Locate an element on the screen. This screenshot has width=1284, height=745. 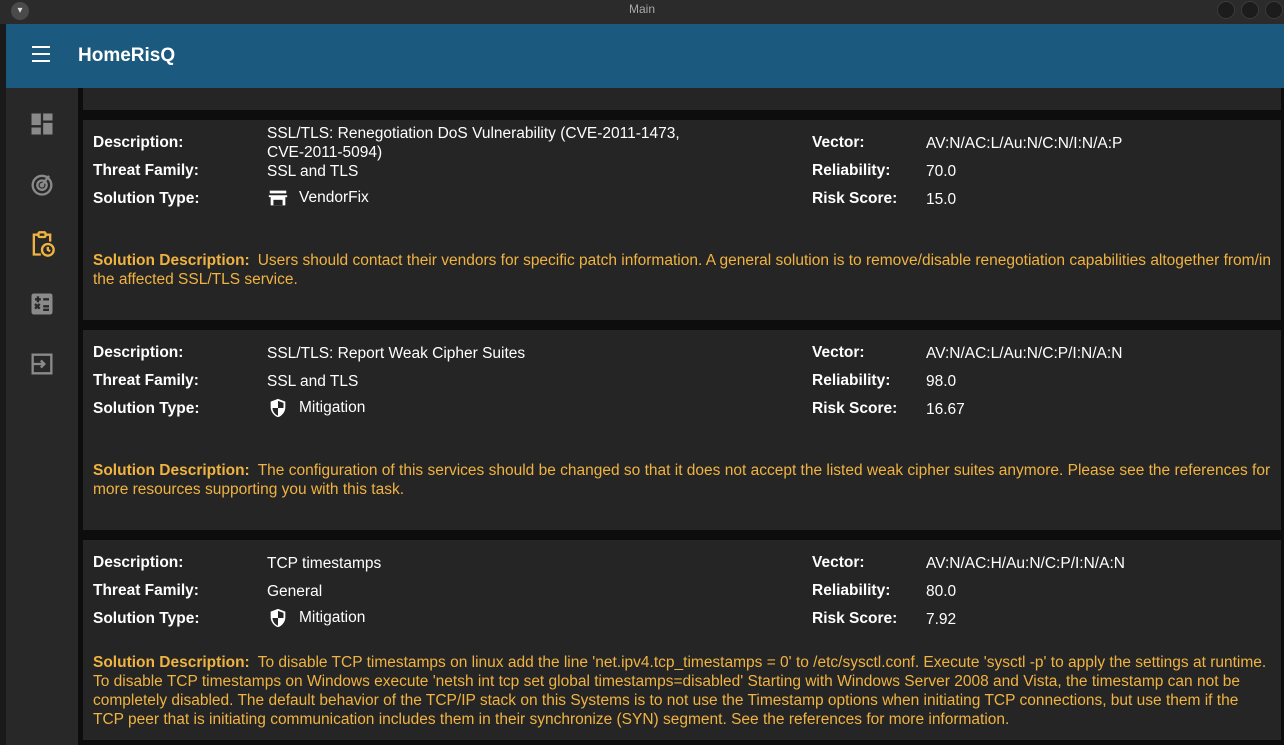
store-icon is located at coordinates (278, 198).